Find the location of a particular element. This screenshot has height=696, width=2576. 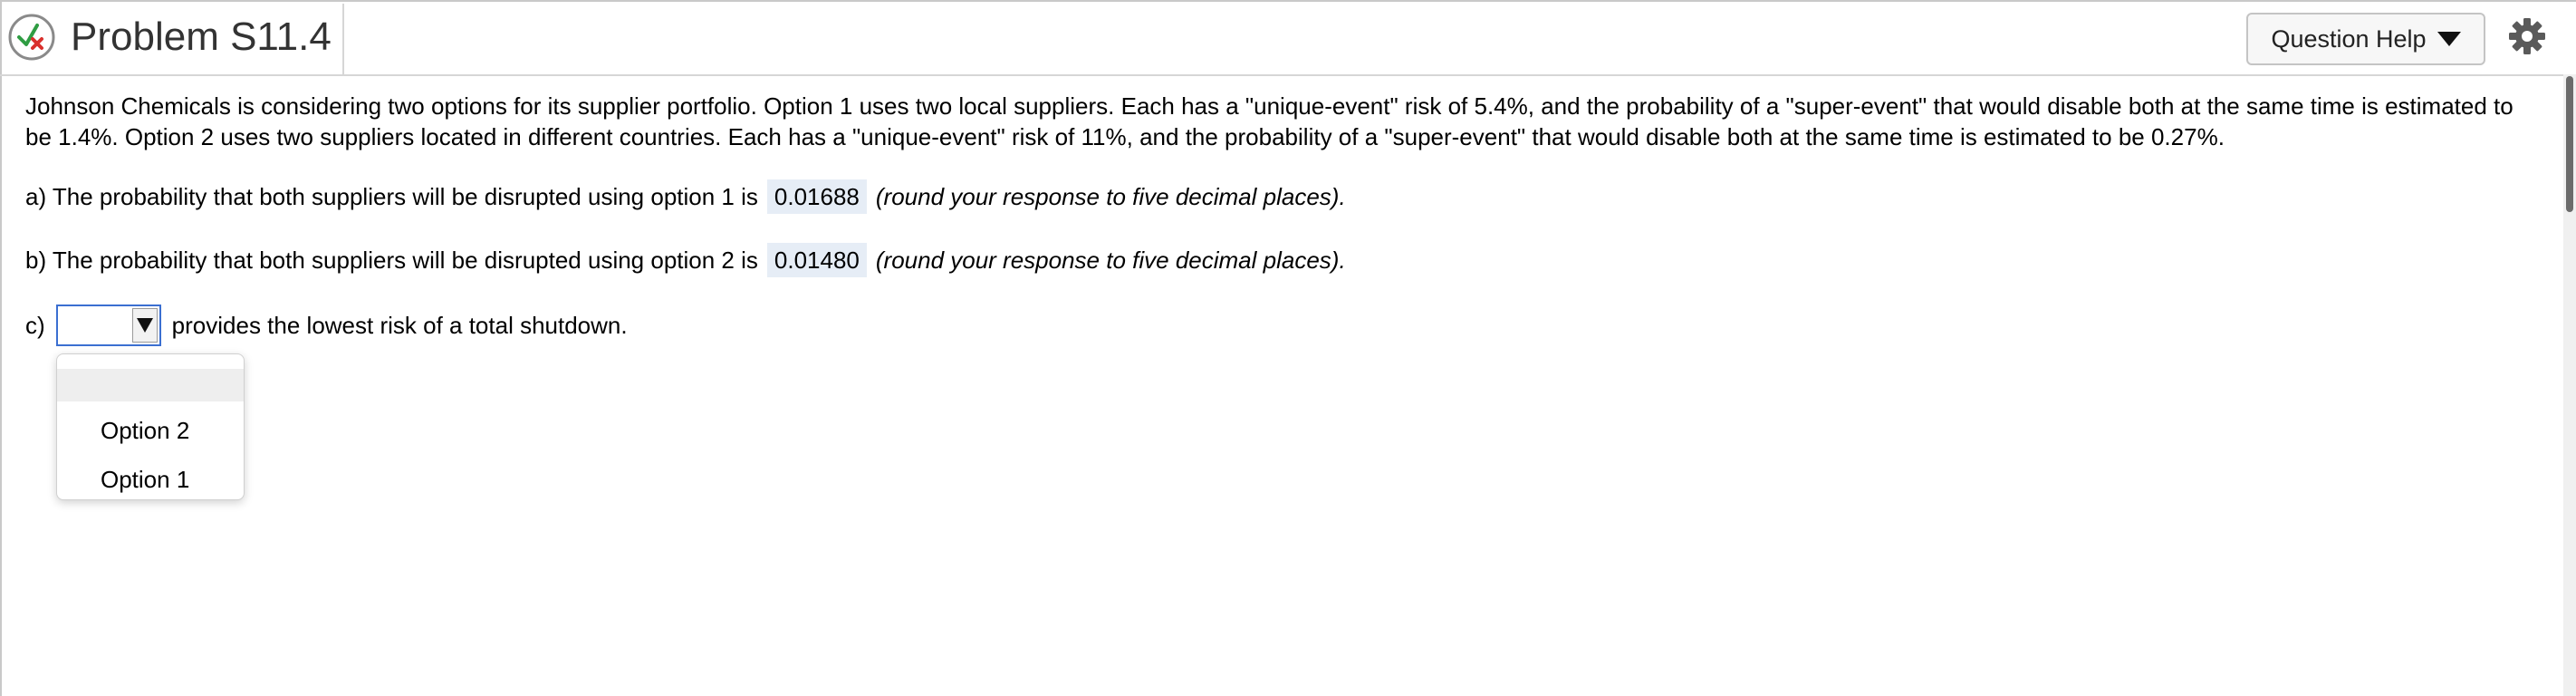

dropdown-option-1: Option 1 is located at coordinates (150, 479).